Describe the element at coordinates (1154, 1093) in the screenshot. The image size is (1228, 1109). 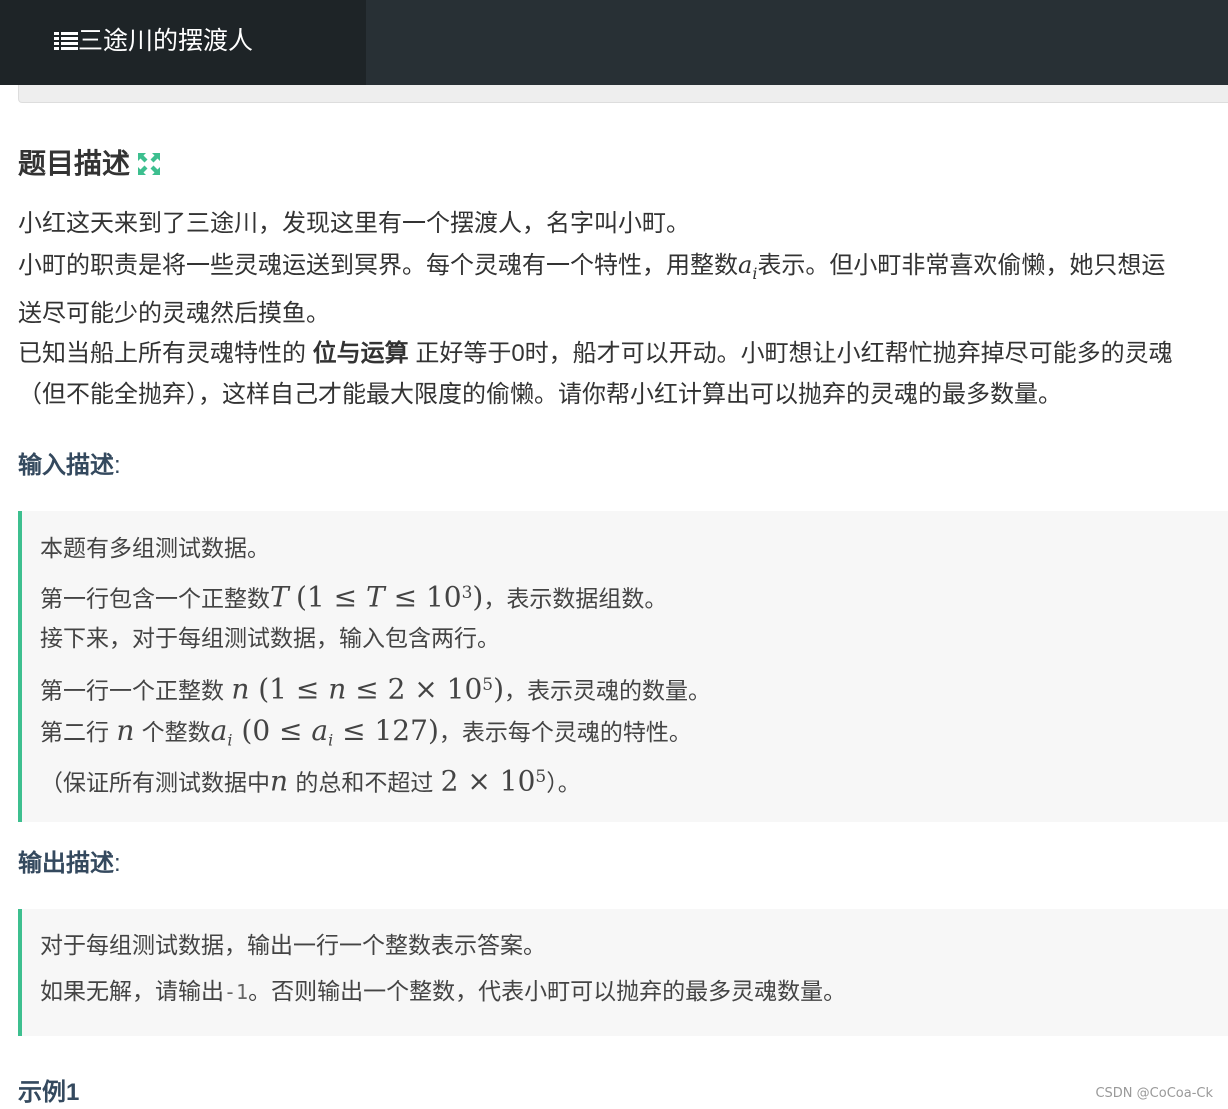
I see `watermark-text: CSDN @CoCoa-Ck` at that location.